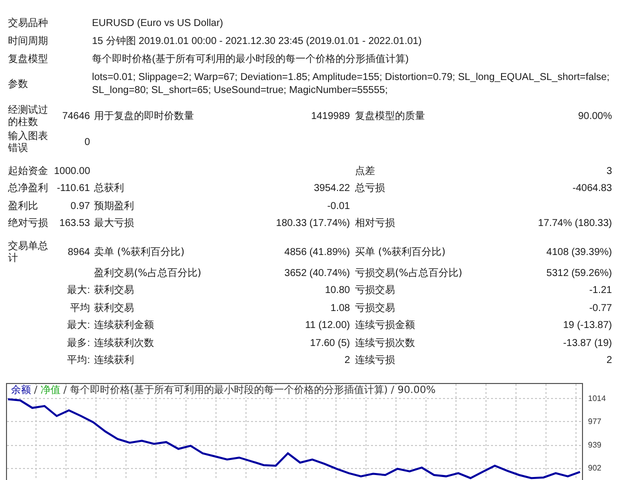 This screenshot has width=640, height=480. Describe the element at coordinates (316, 253) in the screenshot. I see `stat-value: 4856 (41.89%)` at that location.